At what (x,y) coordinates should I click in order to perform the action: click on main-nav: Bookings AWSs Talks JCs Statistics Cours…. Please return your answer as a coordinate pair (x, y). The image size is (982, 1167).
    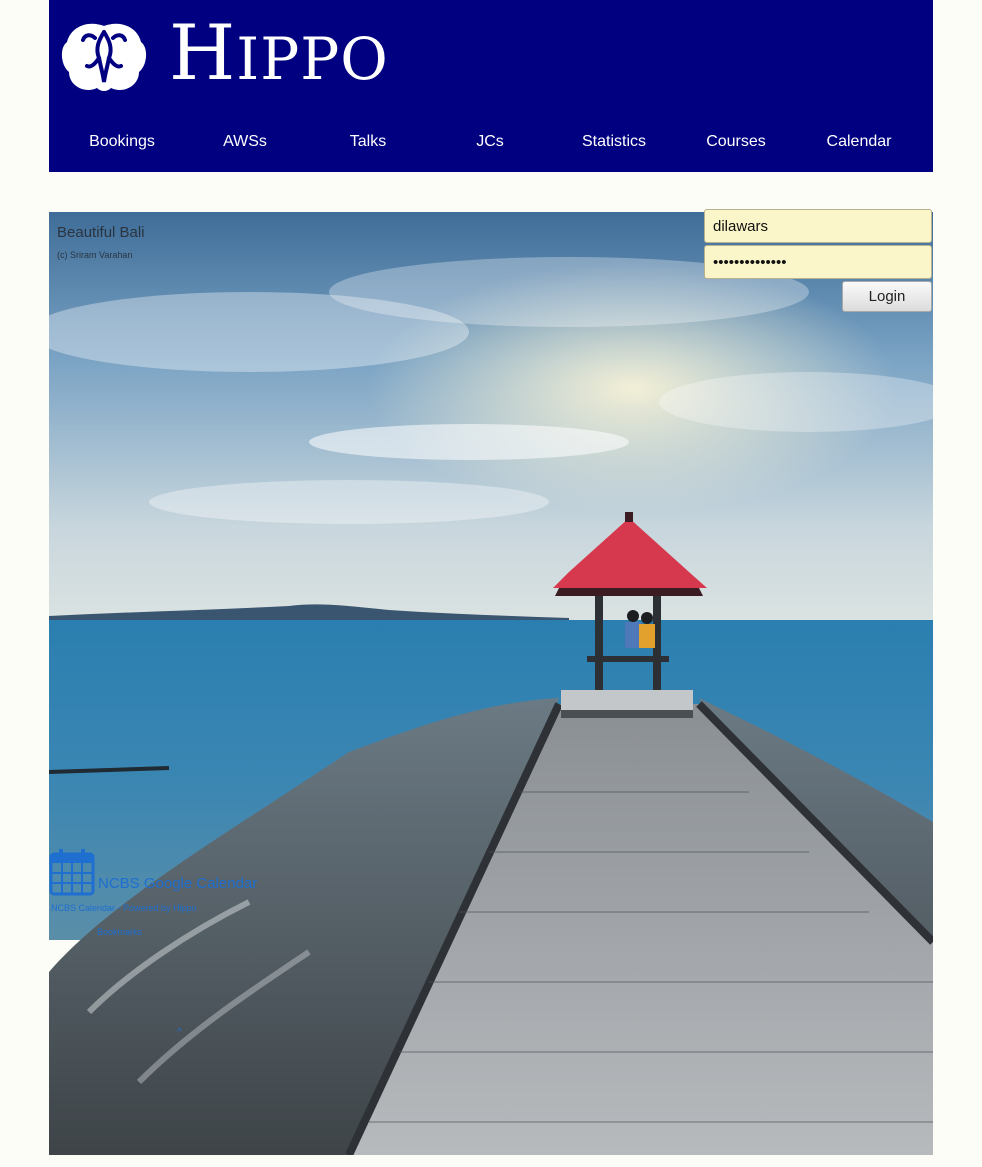
    Looking at the image, I should click on (491, 142).